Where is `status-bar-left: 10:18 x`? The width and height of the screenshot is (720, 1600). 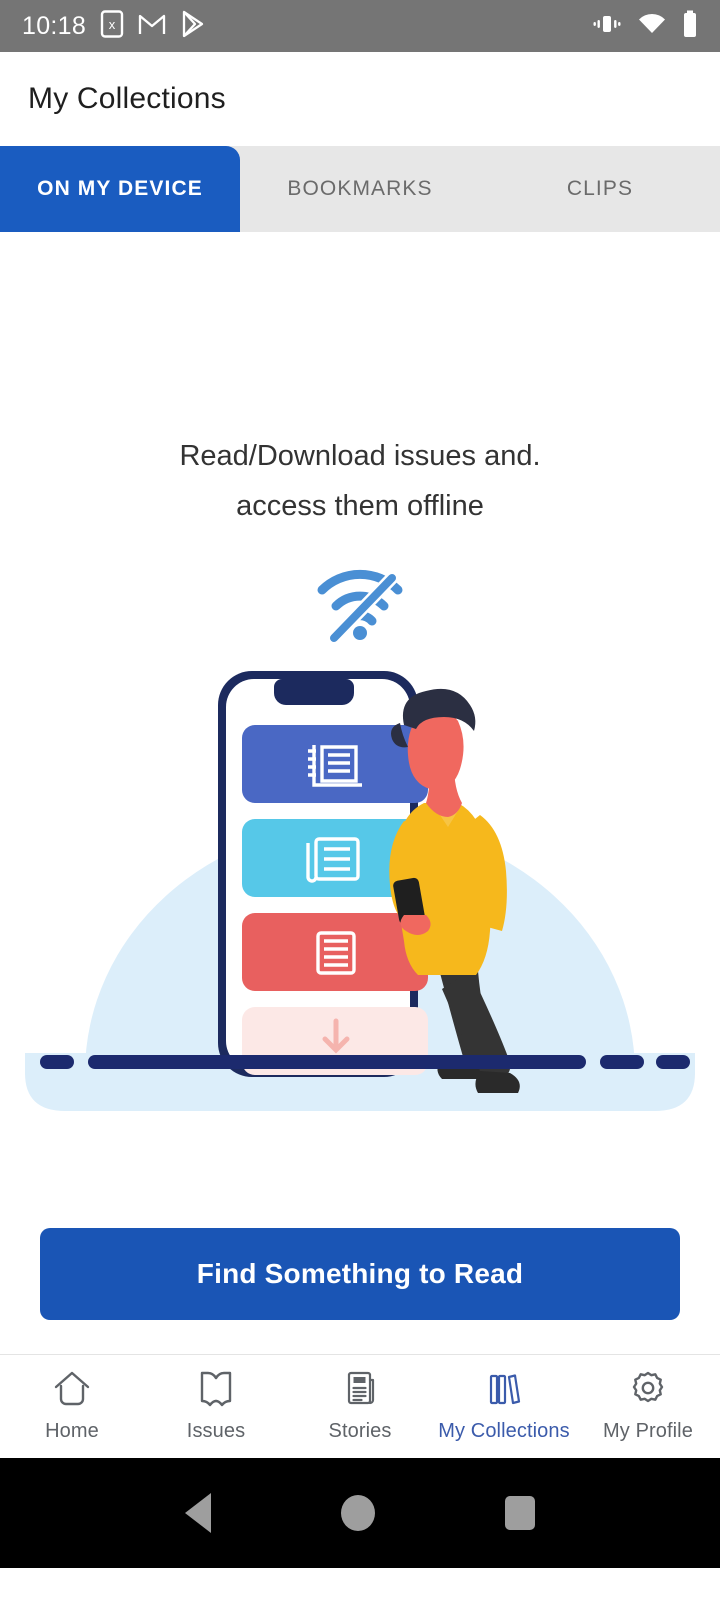 status-bar-left: 10:18 x is located at coordinates (114, 26).